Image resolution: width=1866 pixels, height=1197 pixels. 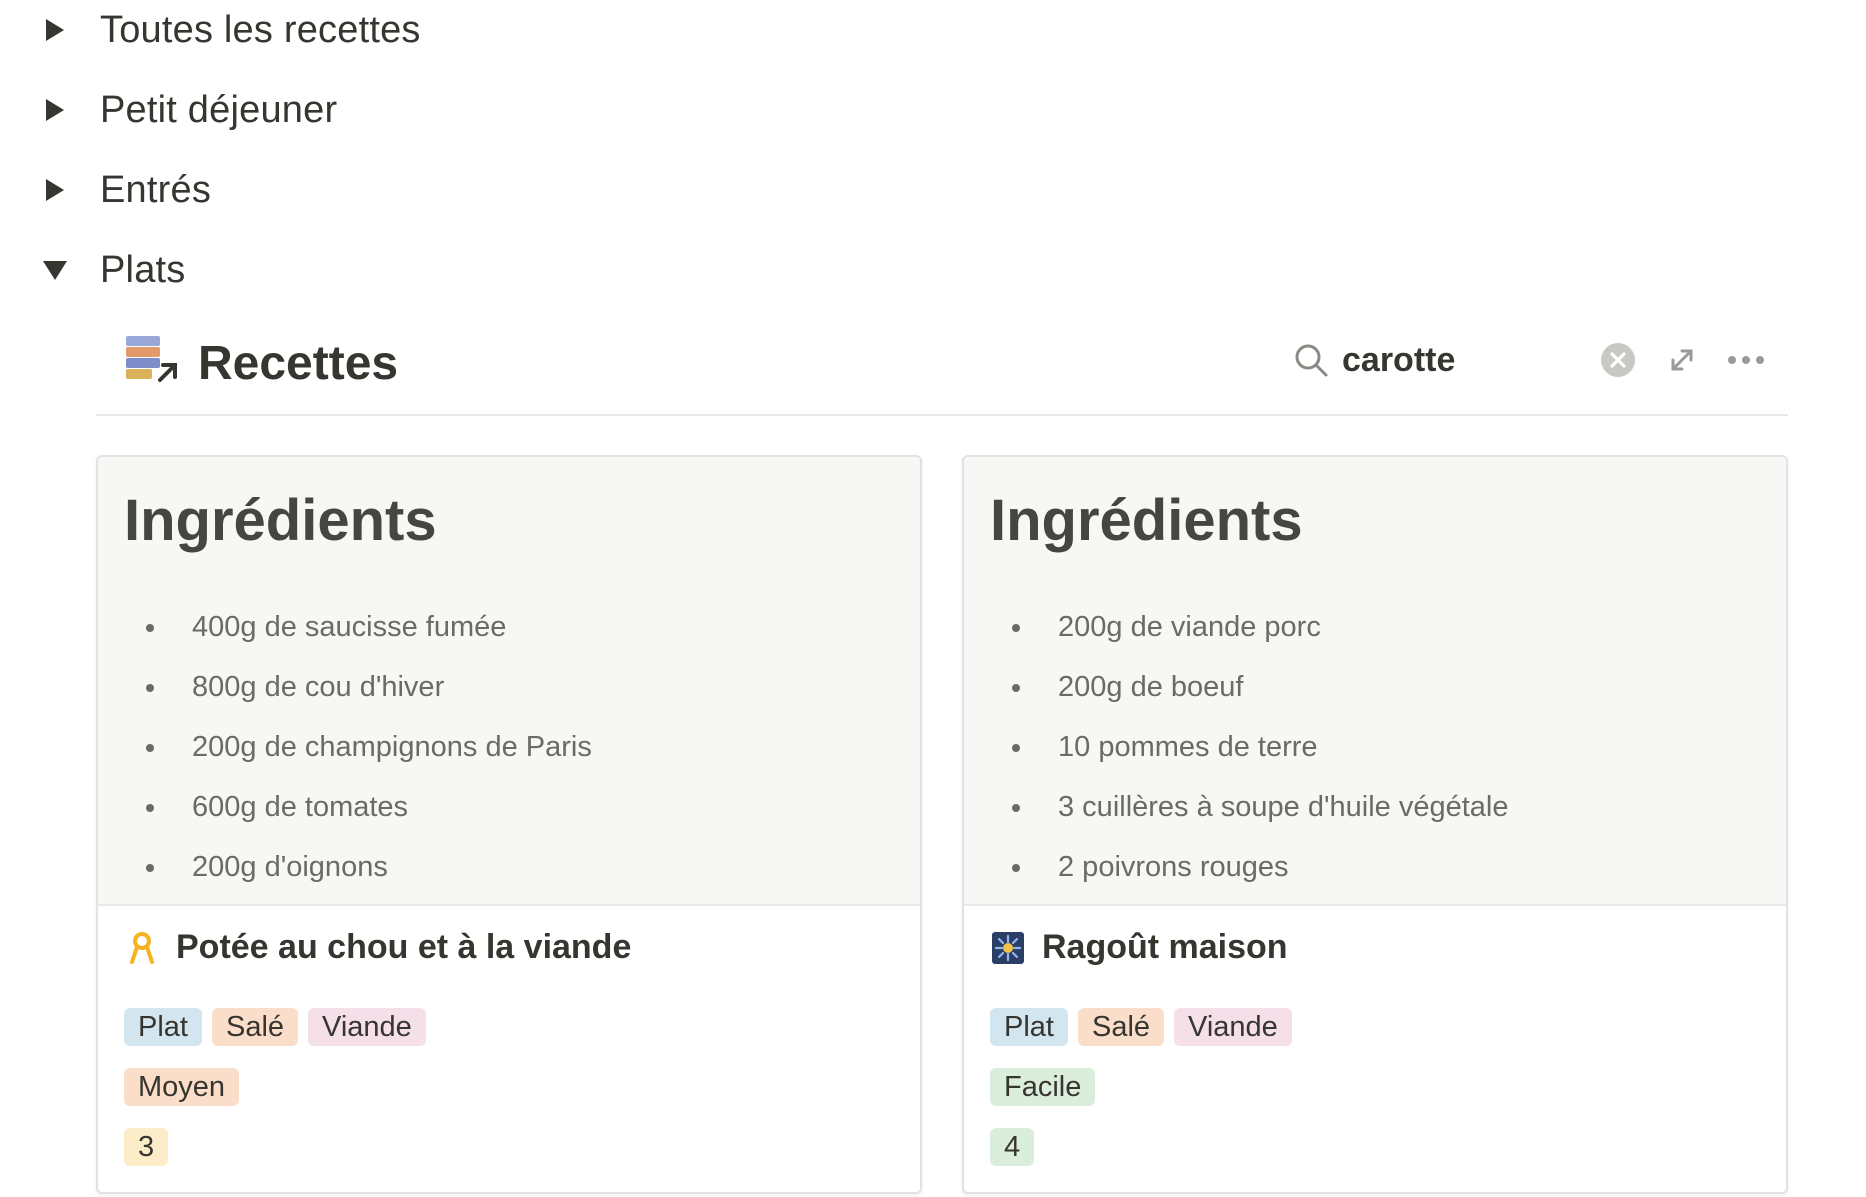 What do you see at coordinates (1249, 807) in the screenshot?
I see `list-item: 3 cuillères à soupe d'huile végétale` at bounding box center [1249, 807].